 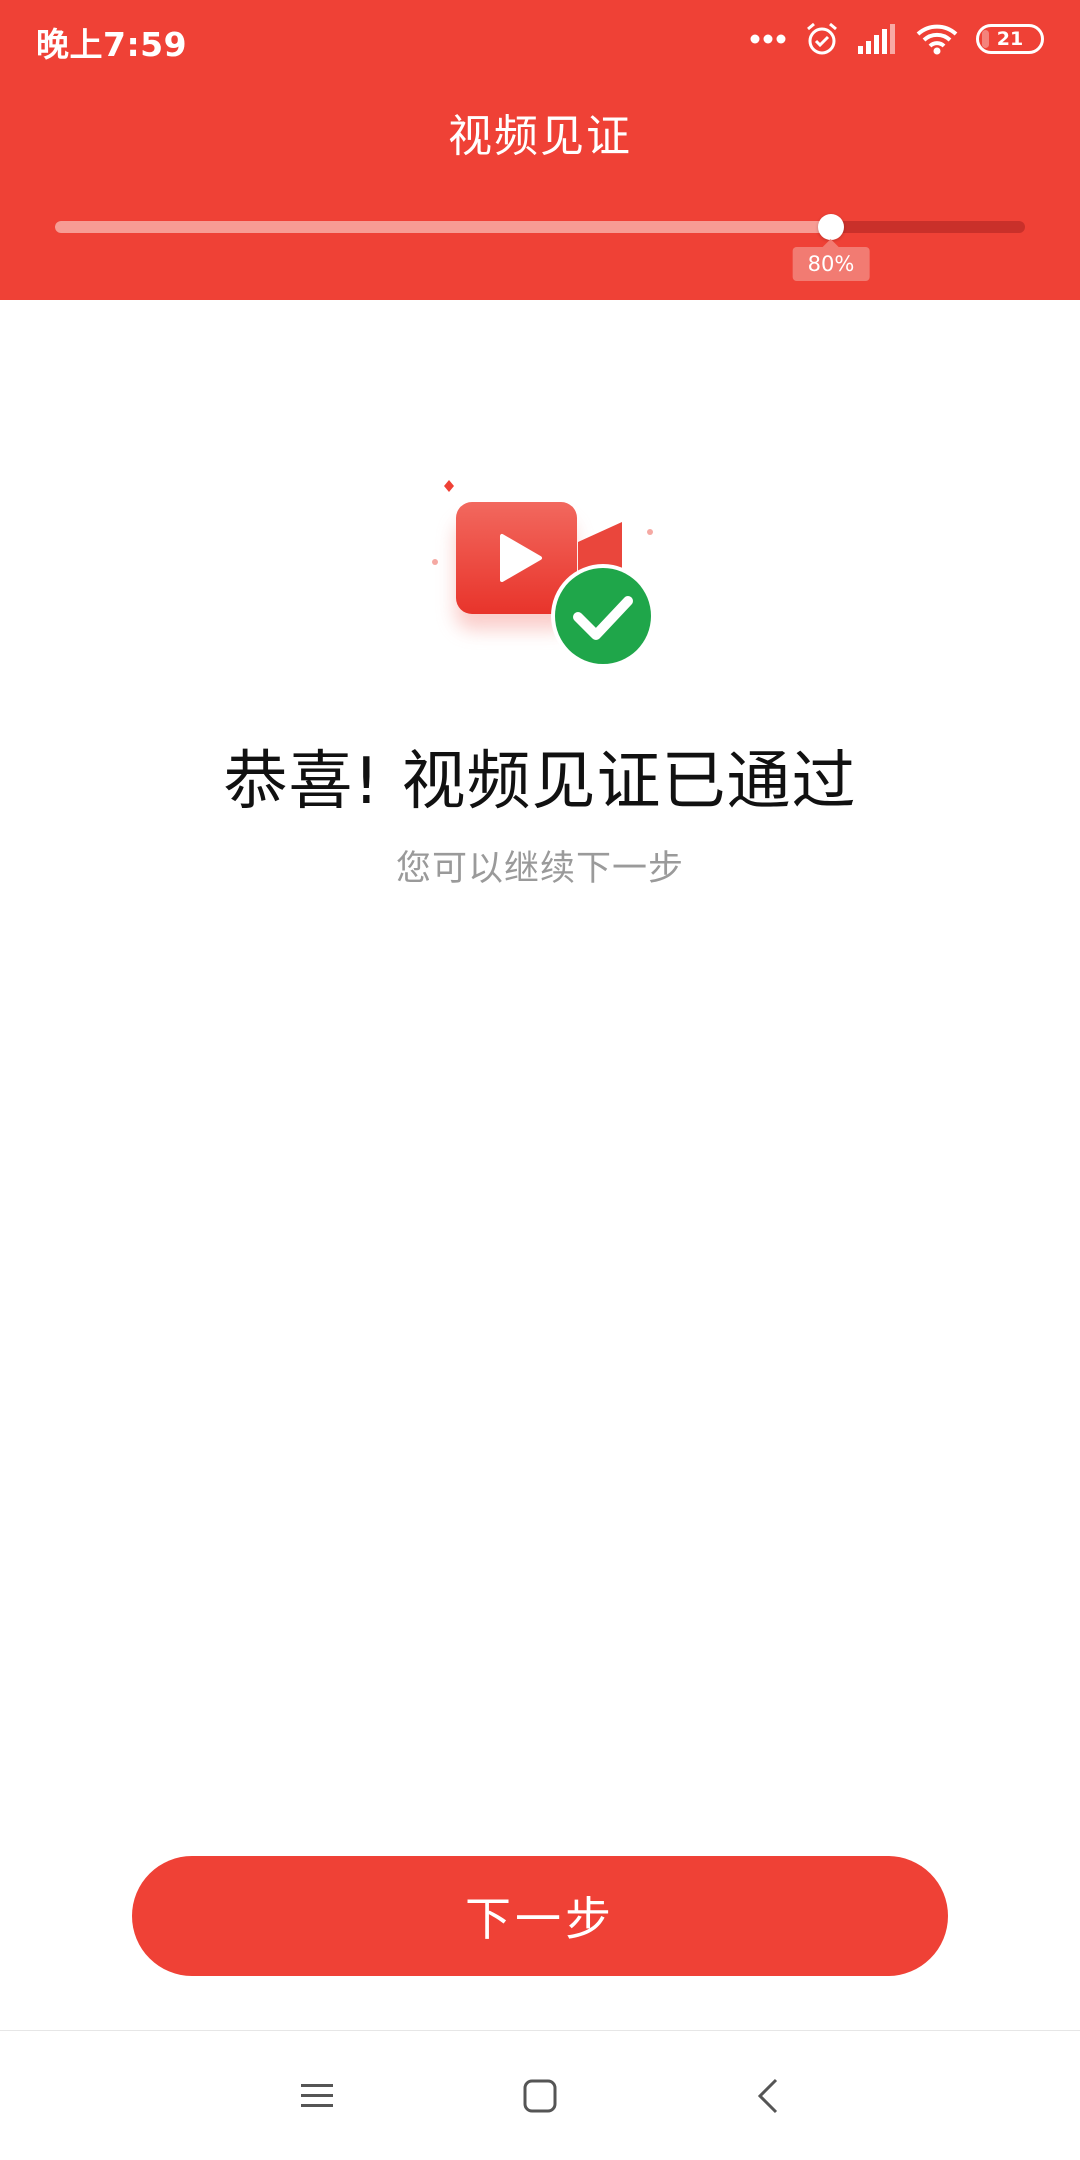 What do you see at coordinates (768, 39) in the screenshot?
I see `more-dots-icon` at bounding box center [768, 39].